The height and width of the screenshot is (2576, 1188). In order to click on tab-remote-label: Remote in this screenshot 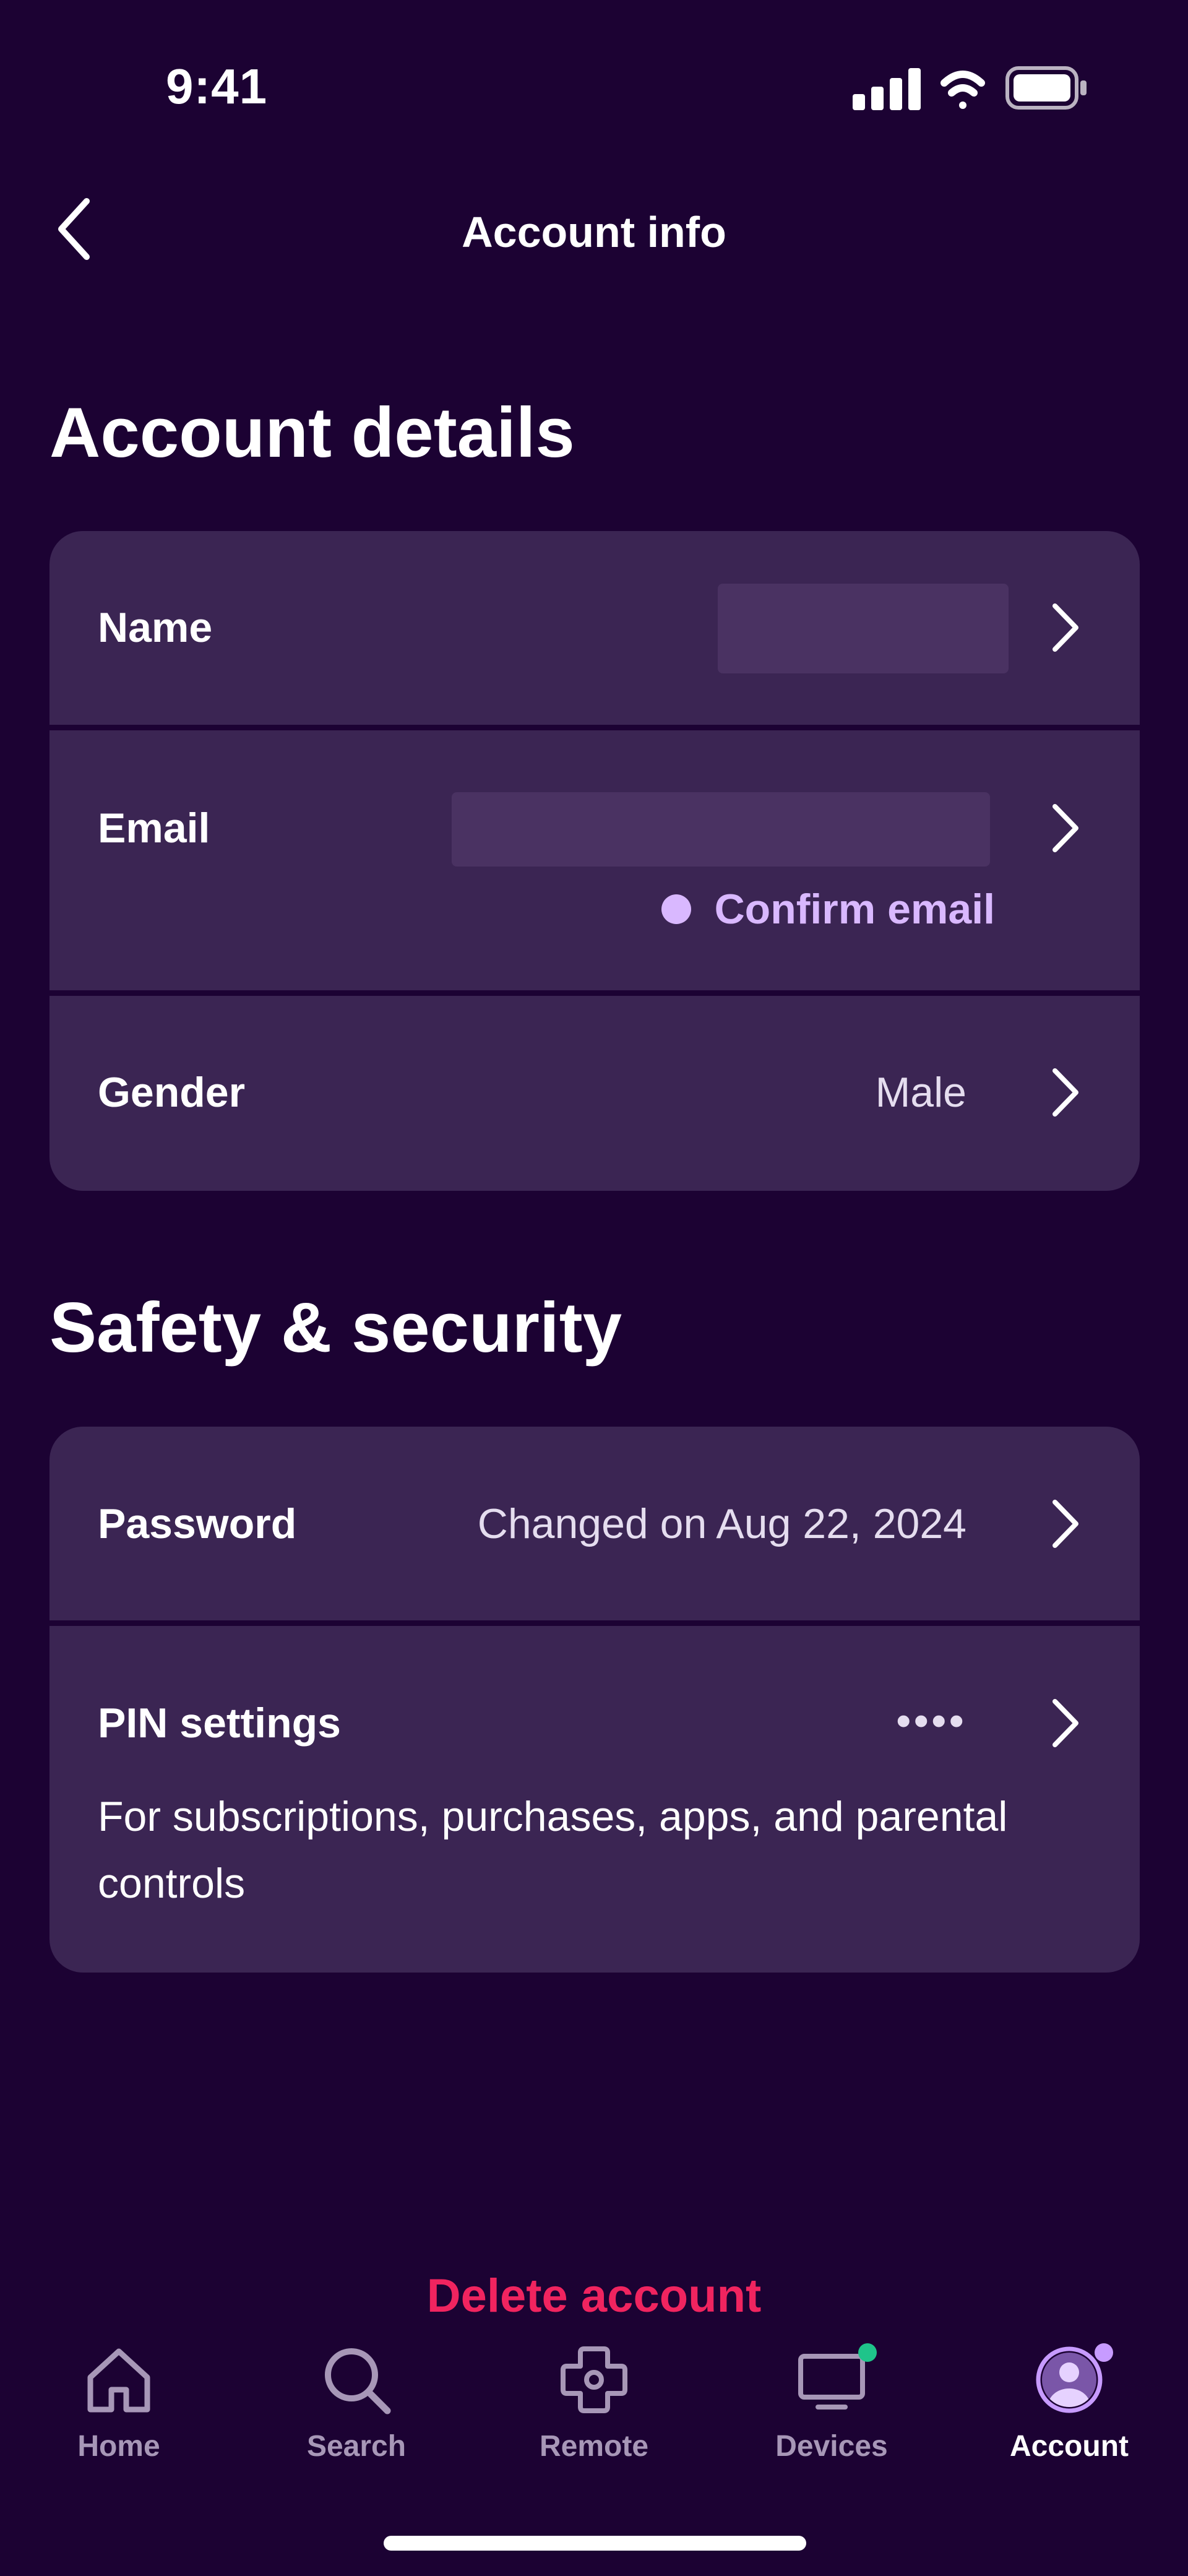, I will do `click(594, 2446)`.